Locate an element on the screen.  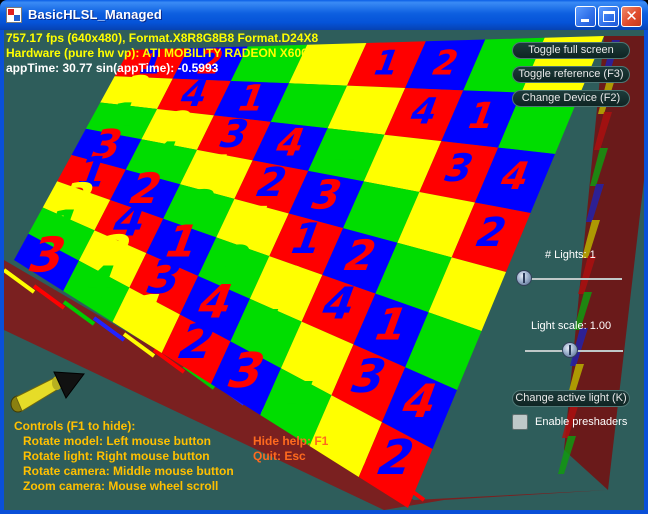
lights-slider-thumb is located at coordinates (524, 278).